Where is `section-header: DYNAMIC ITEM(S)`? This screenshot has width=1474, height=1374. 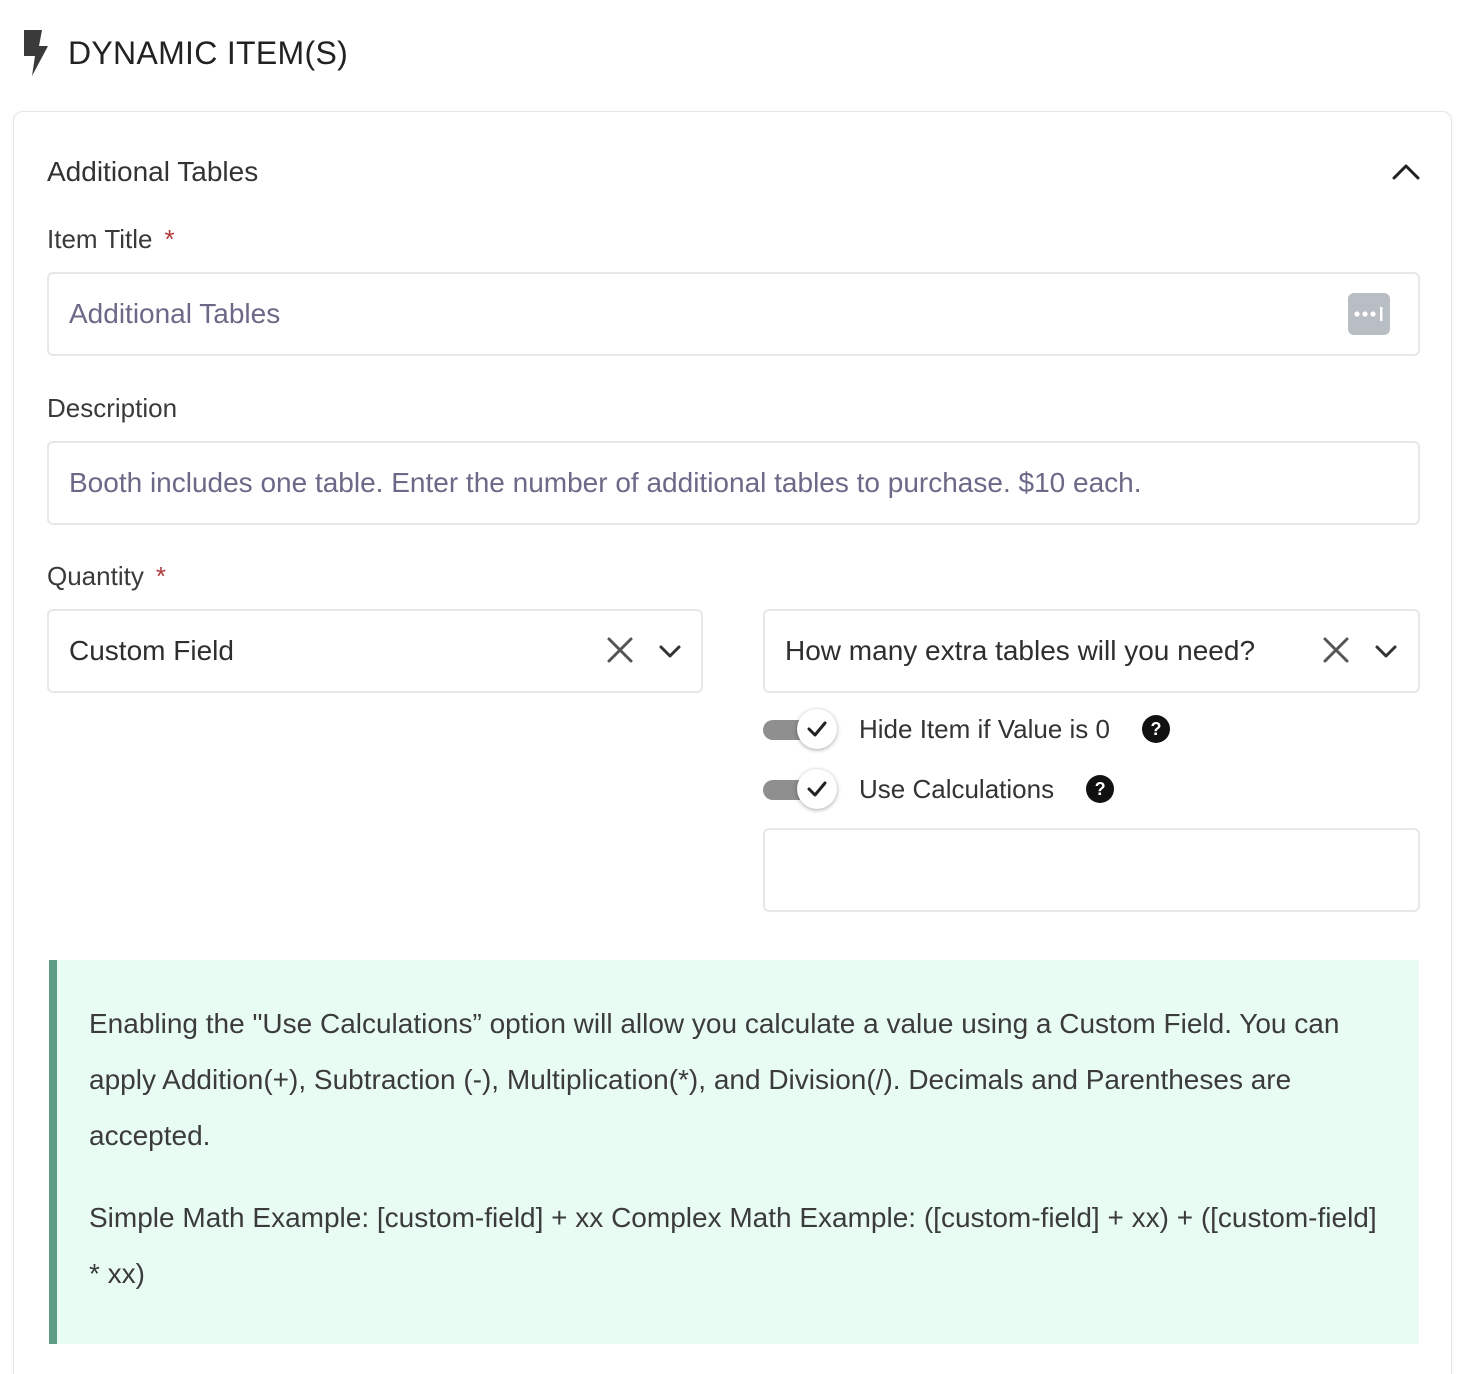
section-header: DYNAMIC ITEM(S) is located at coordinates (184, 53).